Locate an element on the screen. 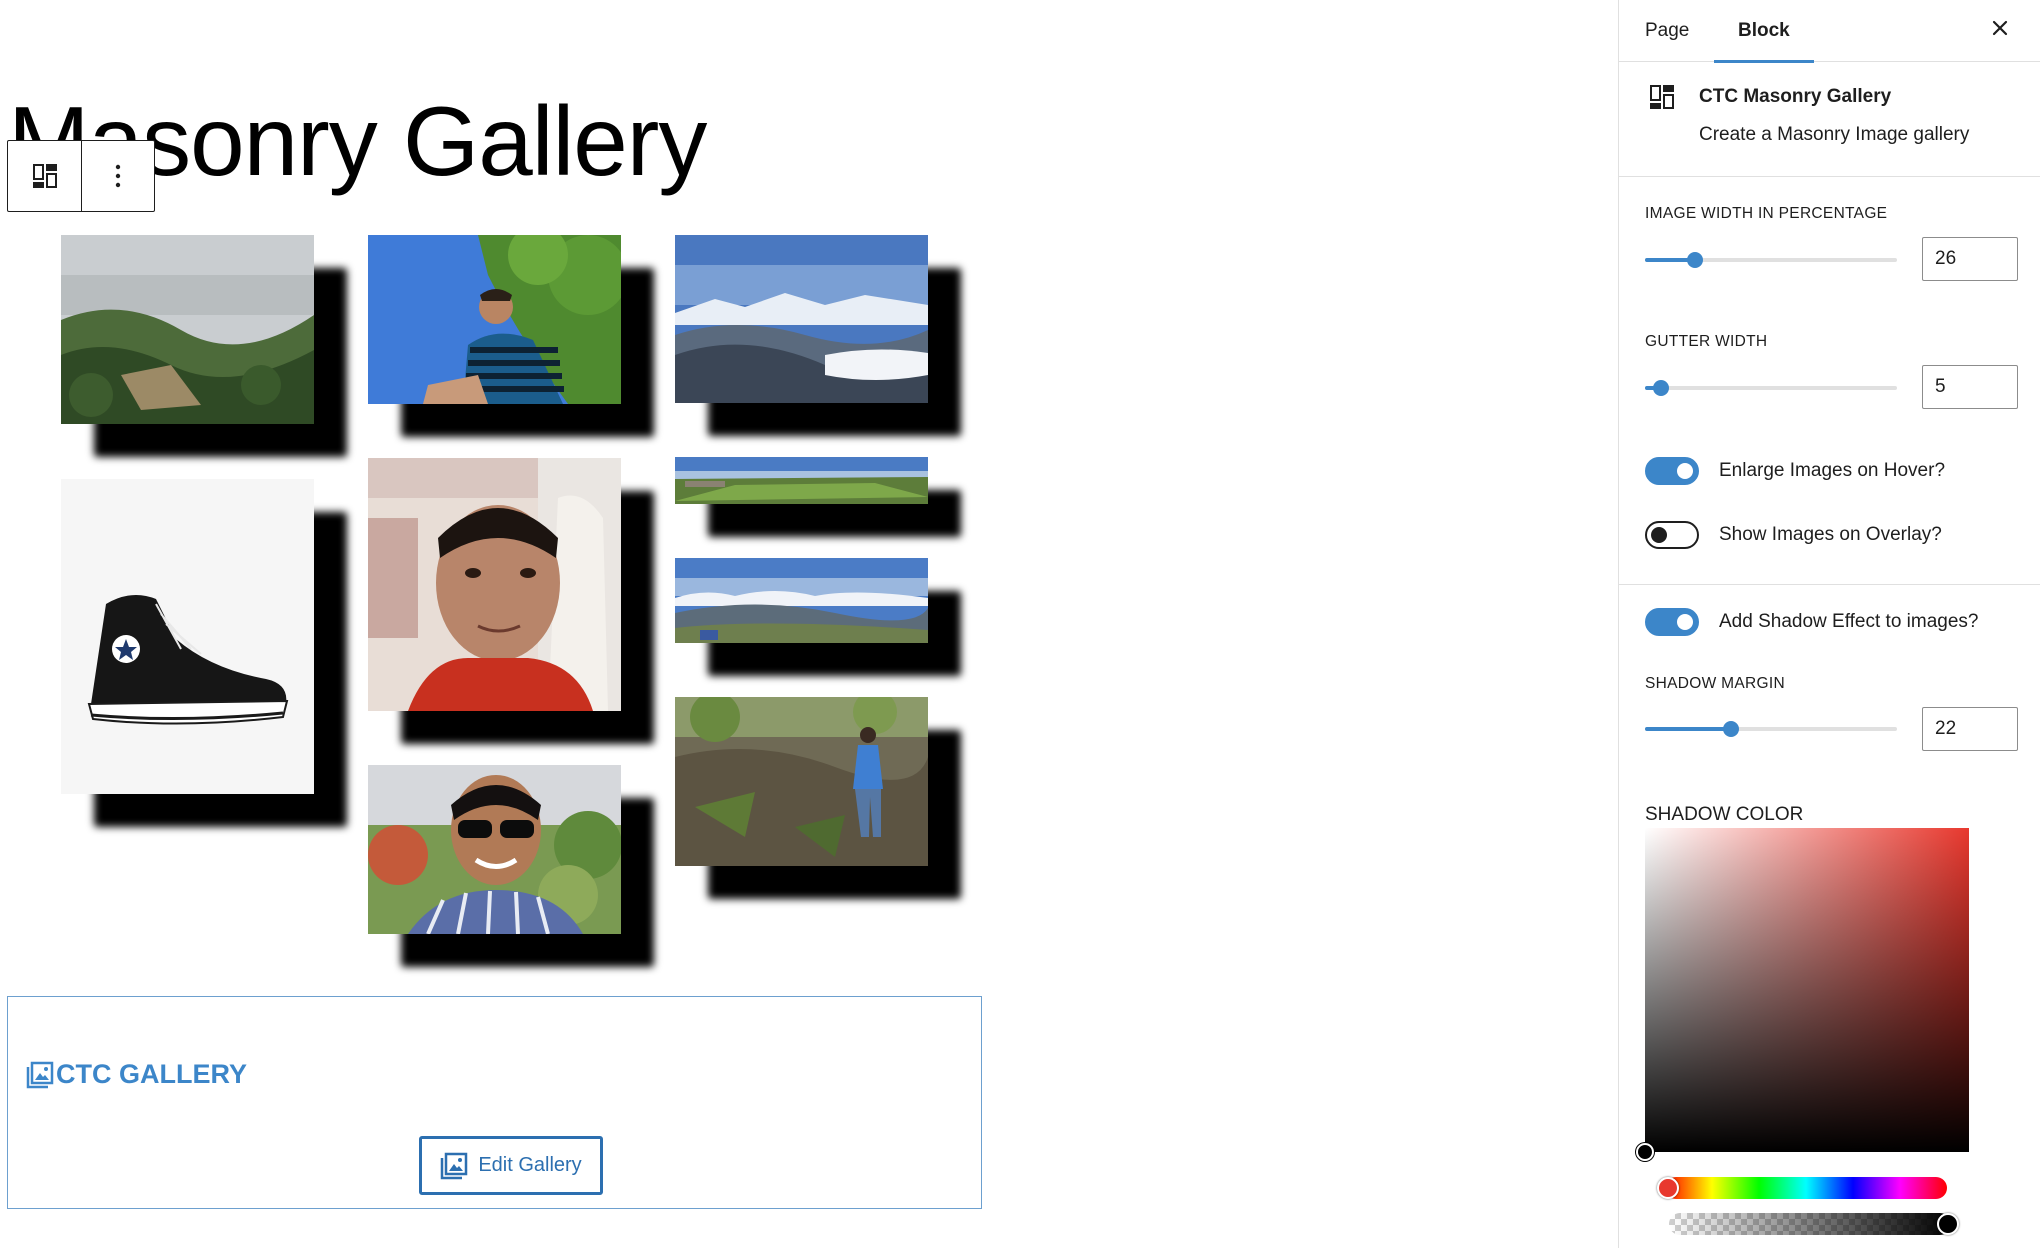 The image size is (2040, 1248). edit-gallery-button: Edit Gallery is located at coordinates (511, 1165).